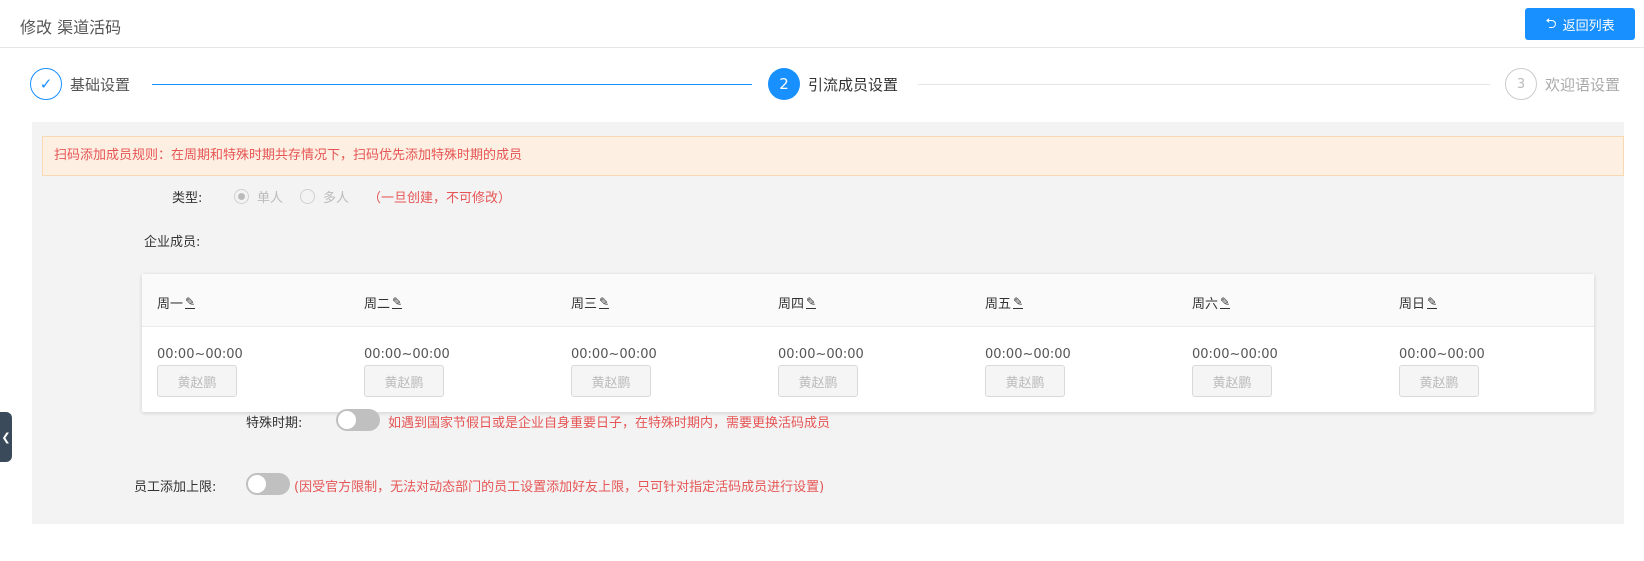 The height and width of the screenshot is (561, 1644). Describe the element at coordinates (1280, 343) in the screenshot. I see `schedule-column: 周六 ✎ 00:00~00:00 黄赵鹏` at that location.